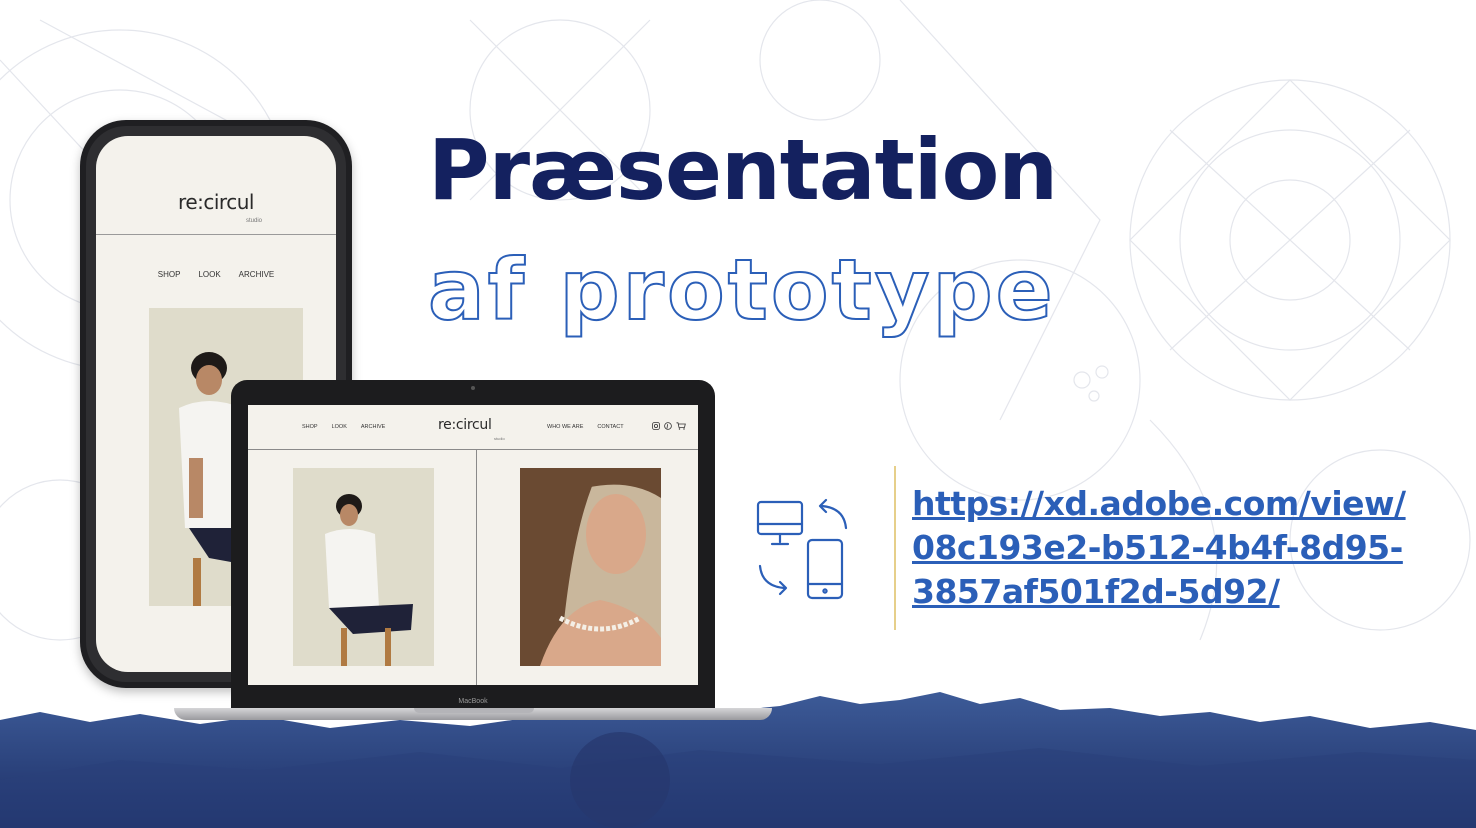 Image resolution: width=1476 pixels, height=828 pixels. What do you see at coordinates (610, 427) in the screenshot?
I see `laptop-nav-contact: CONTACT` at bounding box center [610, 427].